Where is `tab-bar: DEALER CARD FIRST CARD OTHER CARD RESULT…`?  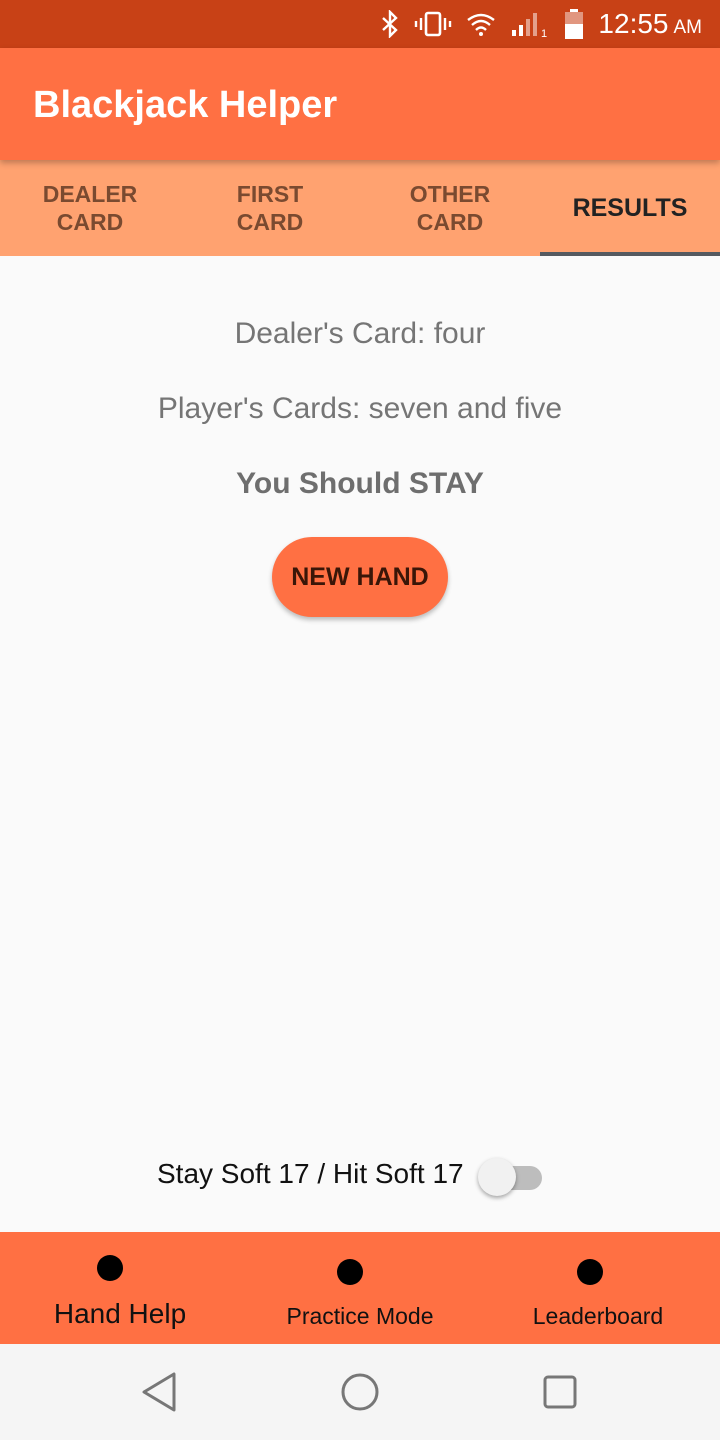
tab-bar: DEALER CARD FIRST CARD OTHER CARD RESULT… is located at coordinates (360, 208).